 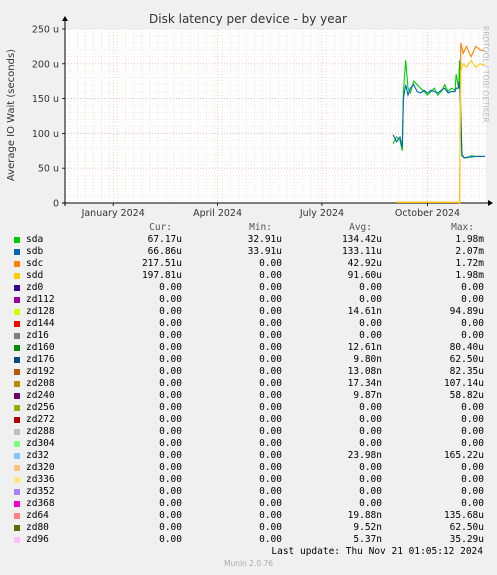 What do you see at coordinates (462, 227) in the screenshot?
I see `legend-header-max: Max:` at bounding box center [462, 227].